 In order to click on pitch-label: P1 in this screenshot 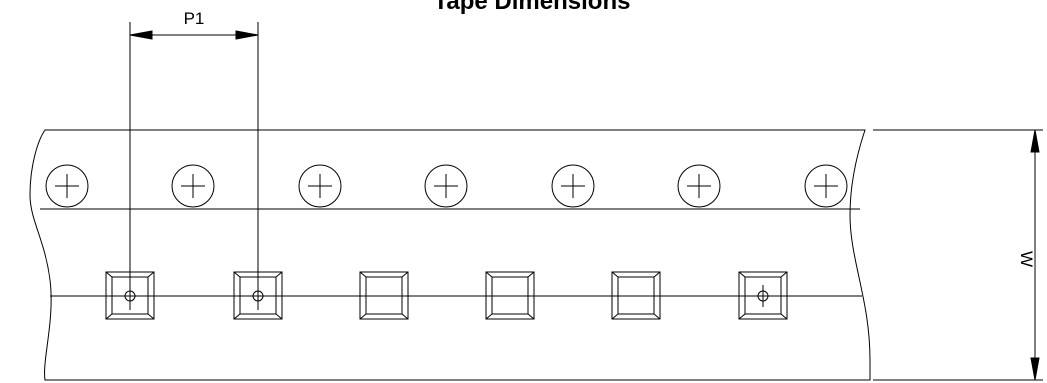, I will do `click(194, 18)`.